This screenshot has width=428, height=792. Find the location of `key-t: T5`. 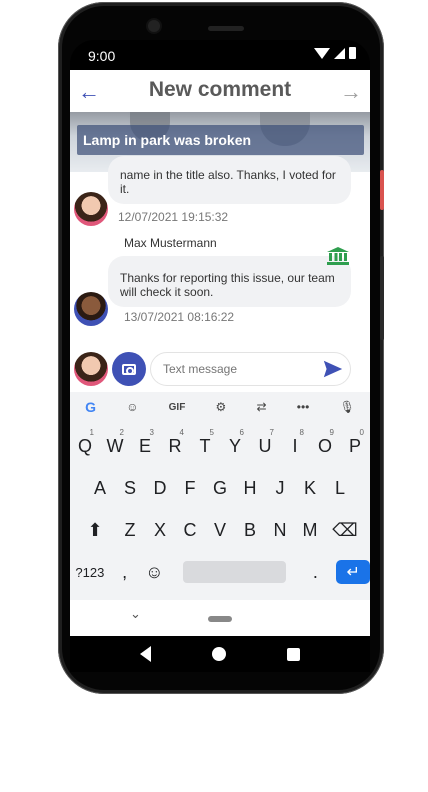

key-t: T5 is located at coordinates (205, 446).